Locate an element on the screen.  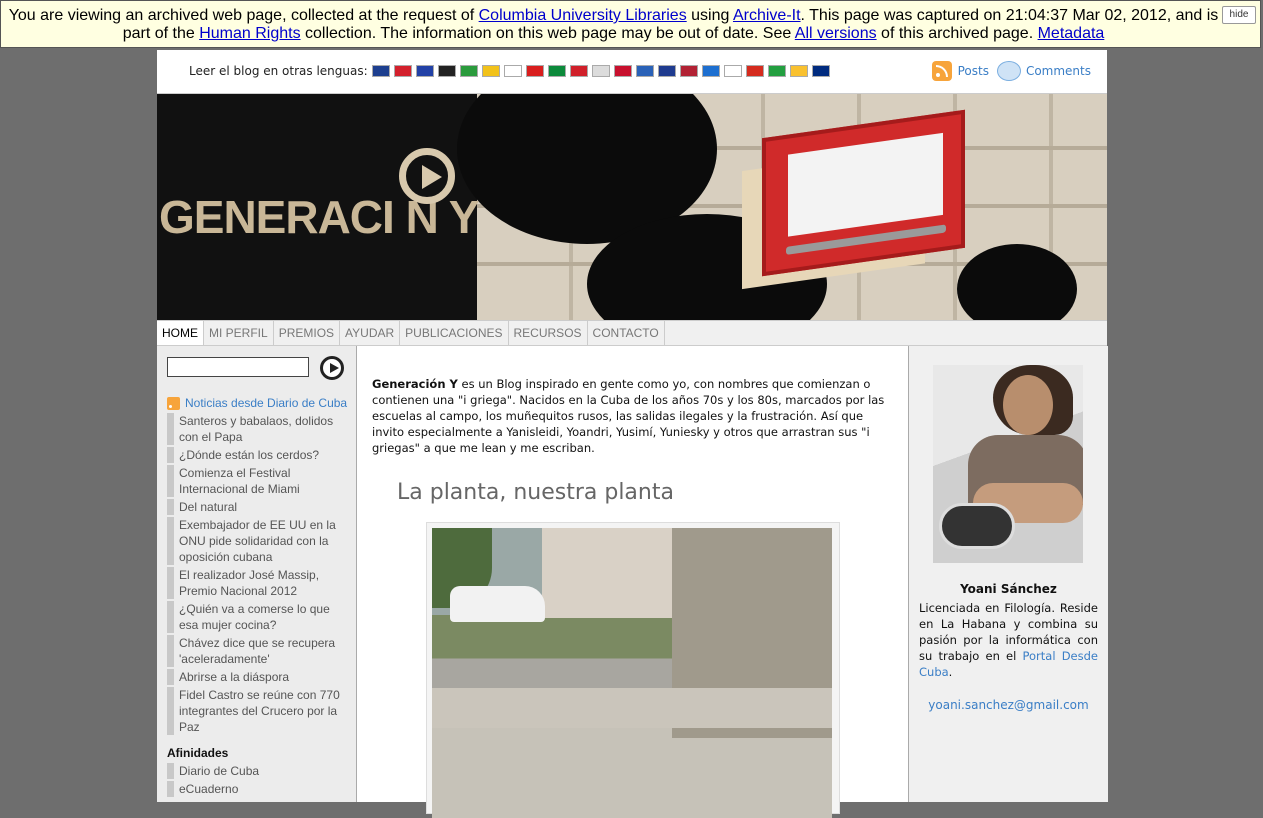
afinidades-list: Diario de Cuba eCuaderno is located at coordinates (257, 781).